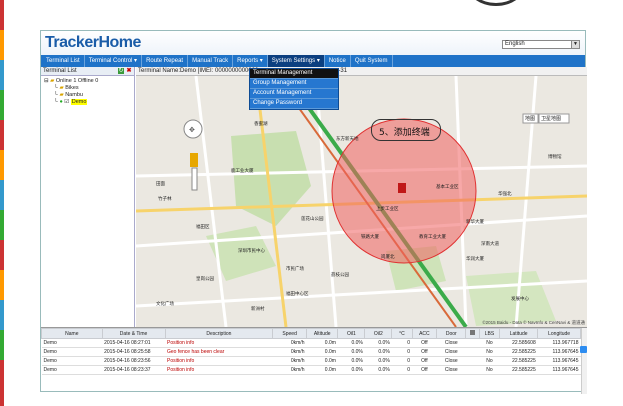  What do you see at coordinates (63, 61) in the screenshot?
I see `nav-terminal-list: Terminal List` at bounding box center [63, 61].